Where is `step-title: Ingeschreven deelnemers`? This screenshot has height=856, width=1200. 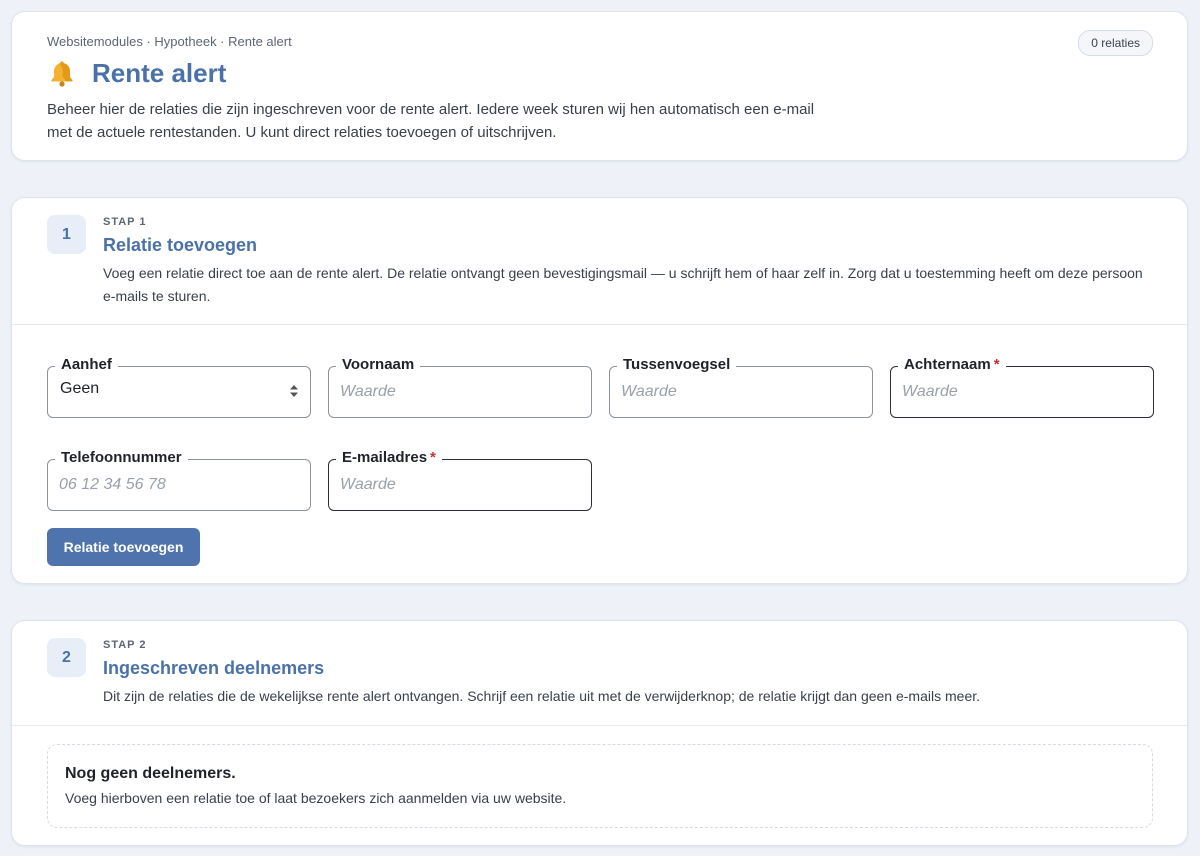 step-title: Ingeschreven deelnemers is located at coordinates (214, 668).